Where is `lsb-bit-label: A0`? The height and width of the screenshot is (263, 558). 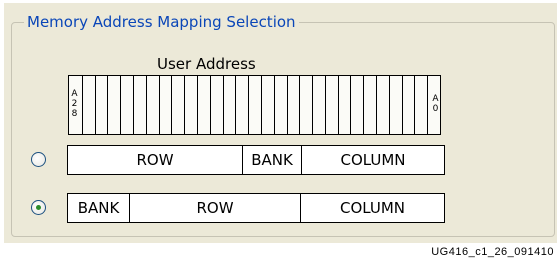
lsb-bit-label: A0 is located at coordinates (435, 104).